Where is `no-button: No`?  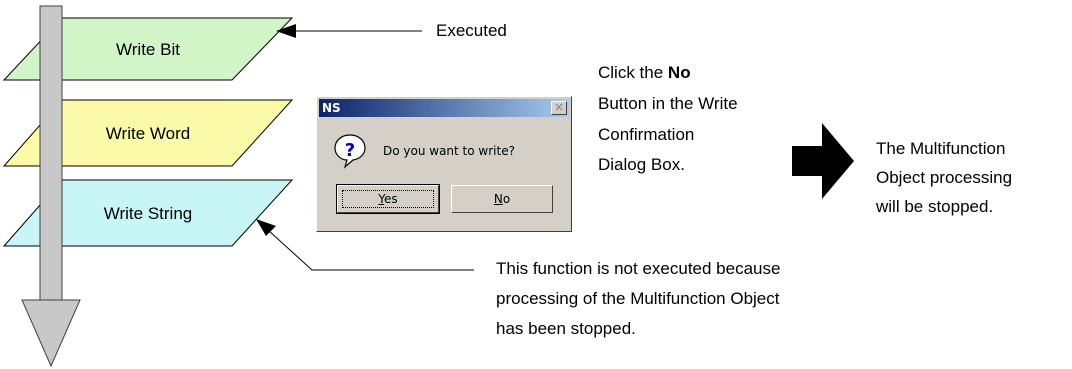 no-button: No is located at coordinates (502, 199).